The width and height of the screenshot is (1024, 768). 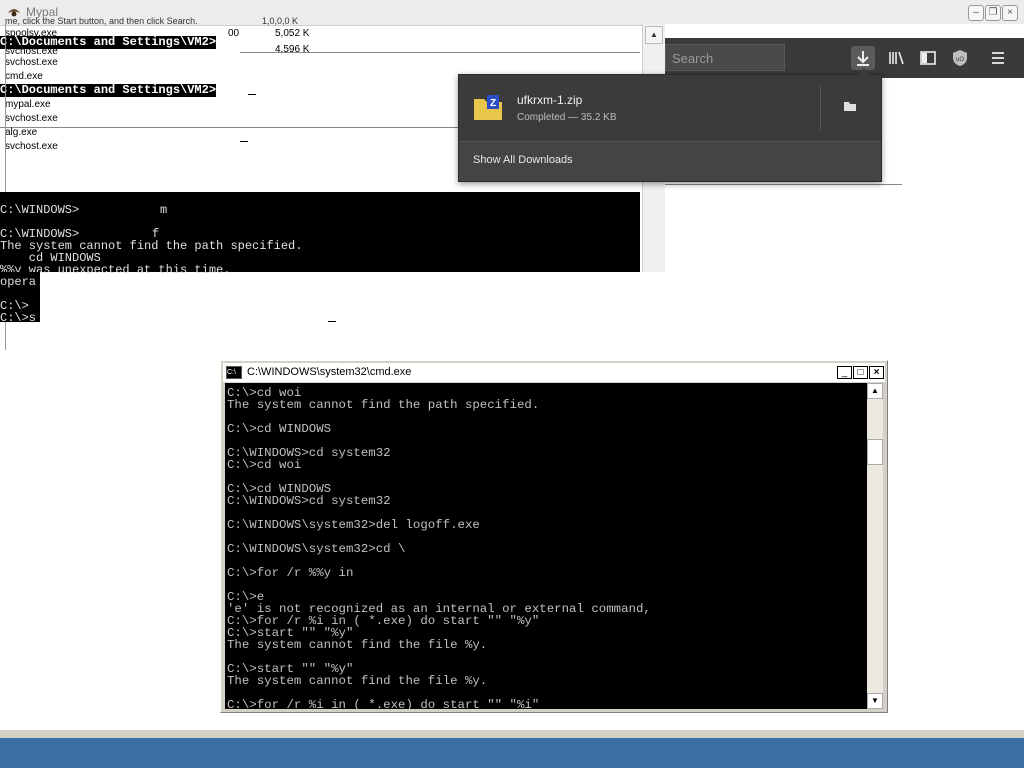 I want to click on downloads-button, so click(x=863, y=58).